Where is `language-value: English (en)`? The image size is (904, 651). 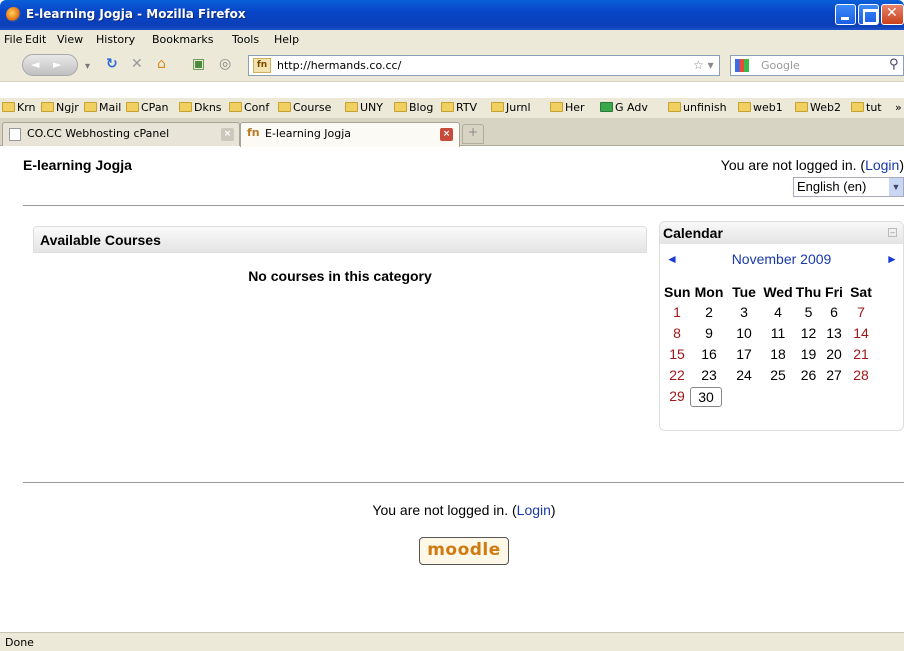 language-value: English (en) is located at coordinates (831, 186).